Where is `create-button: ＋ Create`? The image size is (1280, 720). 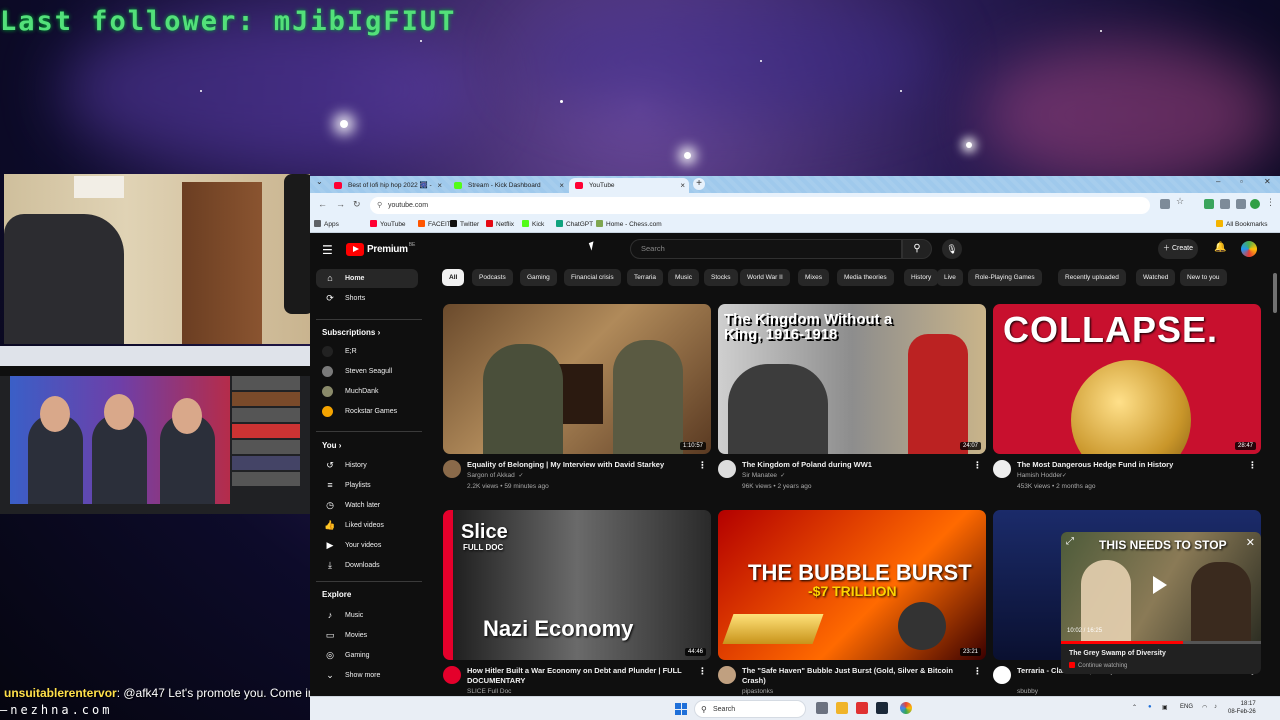 create-button: ＋ Create is located at coordinates (1178, 249).